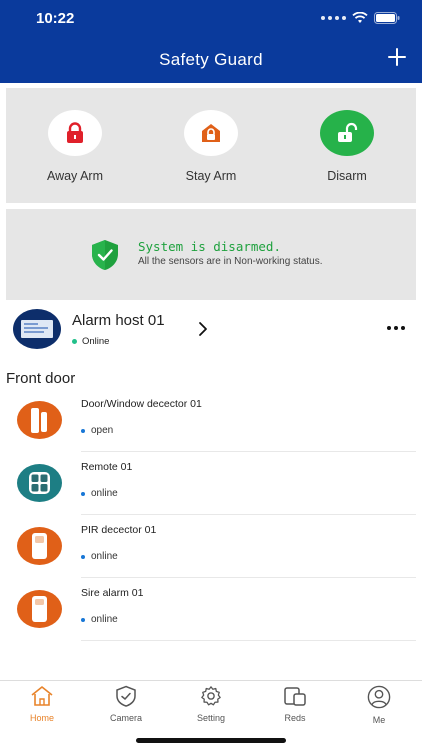 This screenshot has width=422, height=750. What do you see at coordinates (39, 420) in the screenshot?
I see `door-sensor-icon` at bounding box center [39, 420].